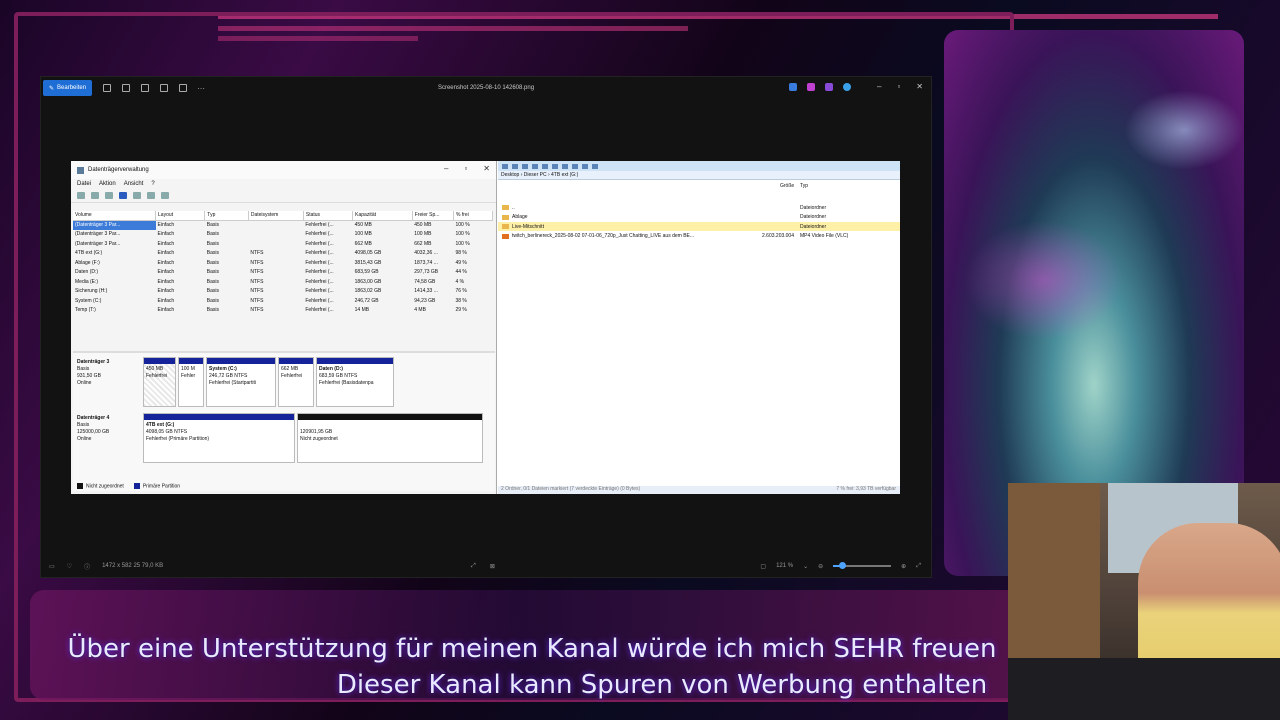 The width and height of the screenshot is (1280, 720). Describe the element at coordinates (763, 566) in the screenshot. I see `view-mode-icon: ▢` at that location.